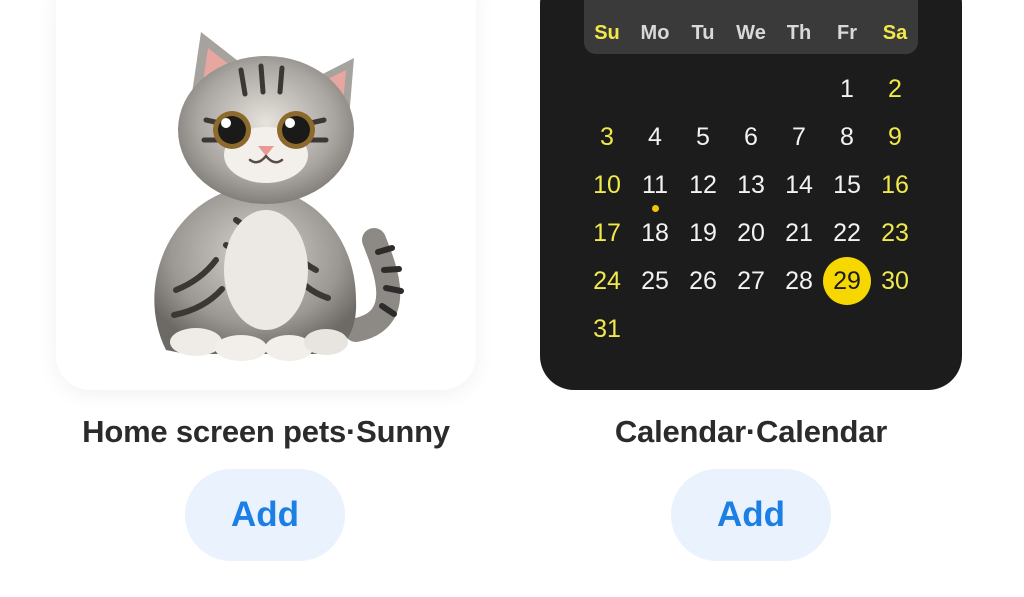  What do you see at coordinates (655, 33) in the screenshot?
I see `weekday-label: Mo` at bounding box center [655, 33].